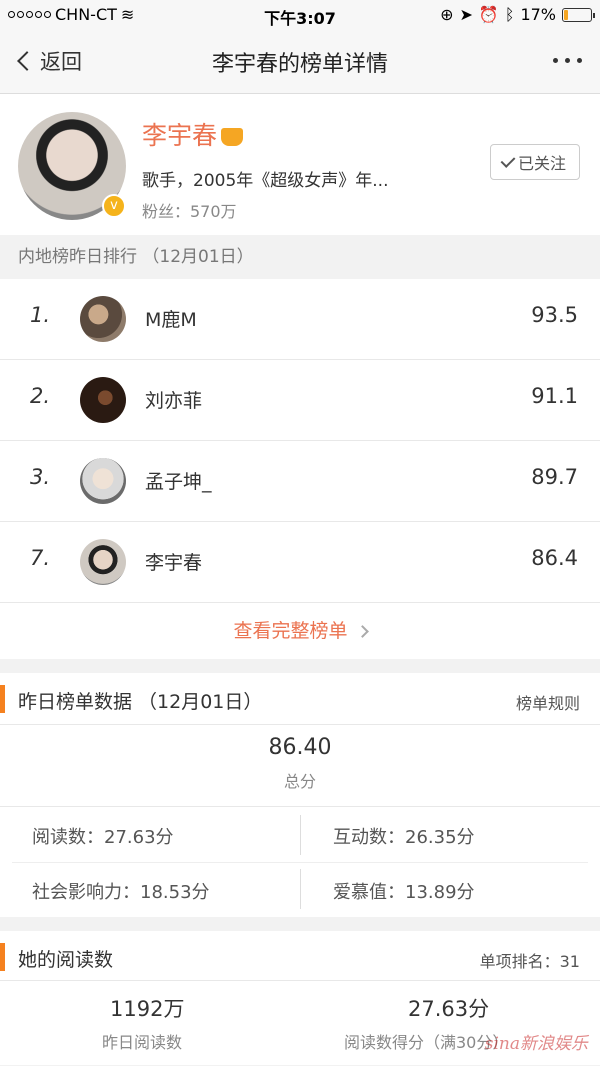 This screenshot has width=600, height=1066. I want to click on verified-badge-icon: v, so click(114, 206).